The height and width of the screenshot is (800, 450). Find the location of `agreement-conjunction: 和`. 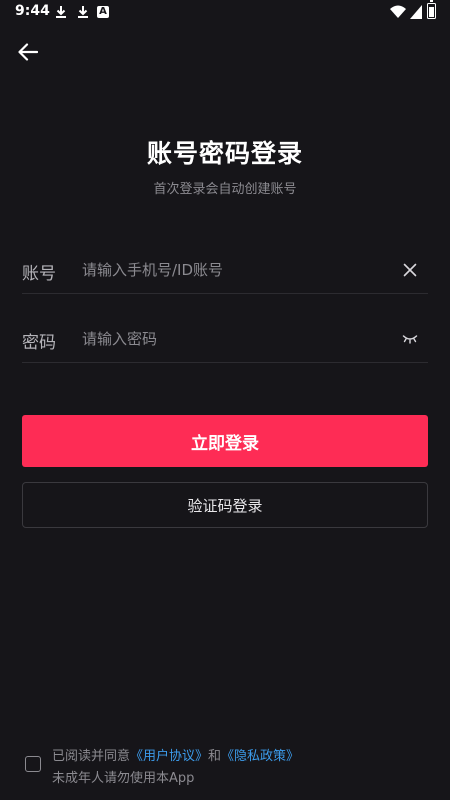

agreement-conjunction: 和 is located at coordinates (215, 756).